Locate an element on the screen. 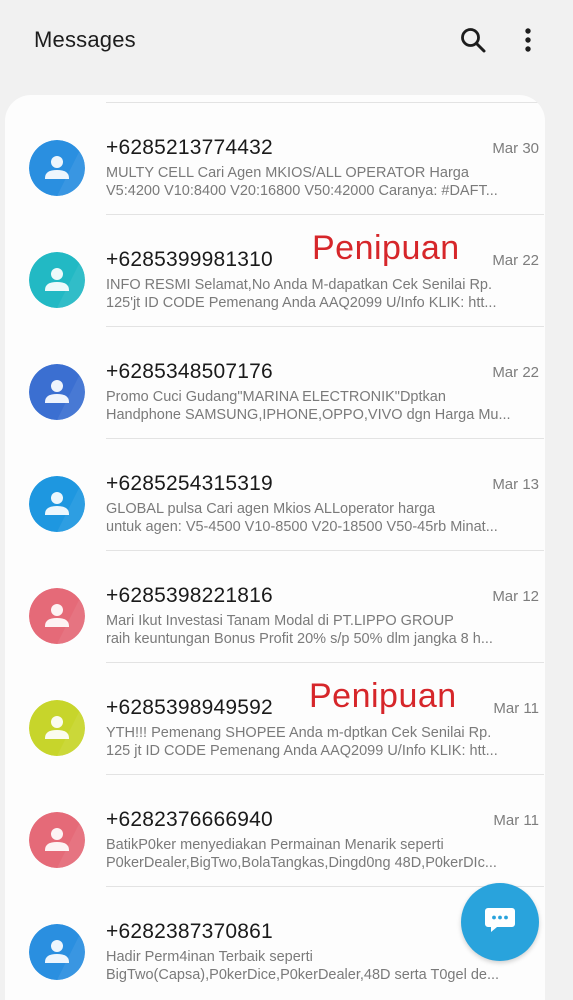  message-date: Mar 12 is located at coordinates (515, 596).